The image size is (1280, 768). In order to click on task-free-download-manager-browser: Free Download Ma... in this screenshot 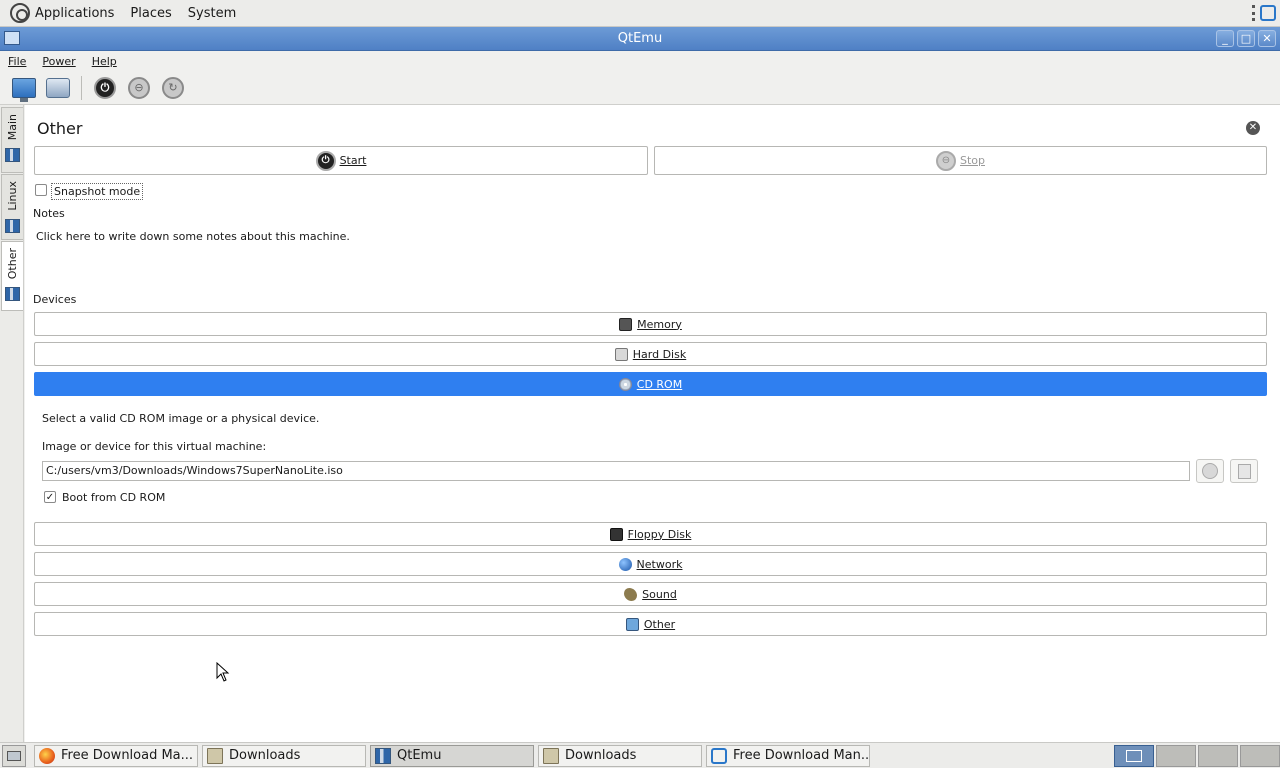, I will do `click(116, 755)`.